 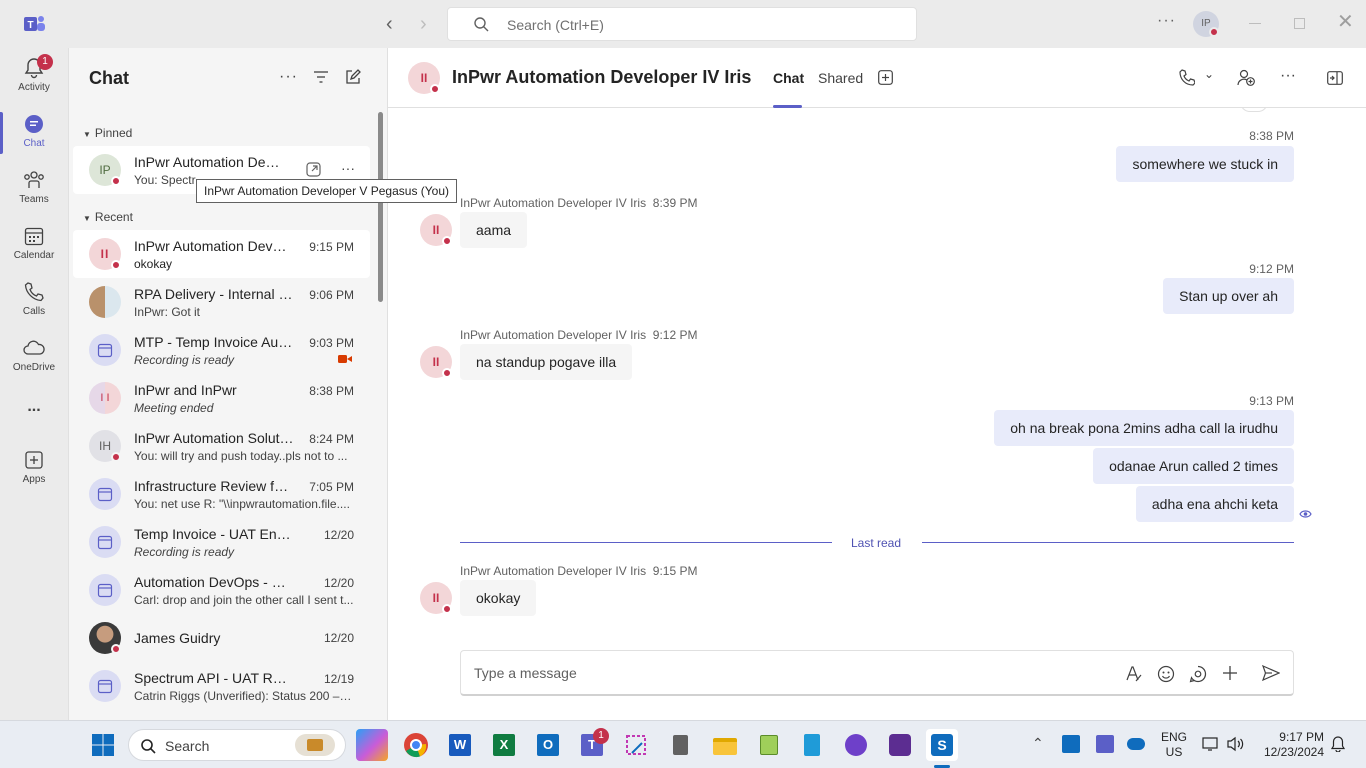 I want to click on search-box: Search (Ctrl+E), so click(x=682, y=24).